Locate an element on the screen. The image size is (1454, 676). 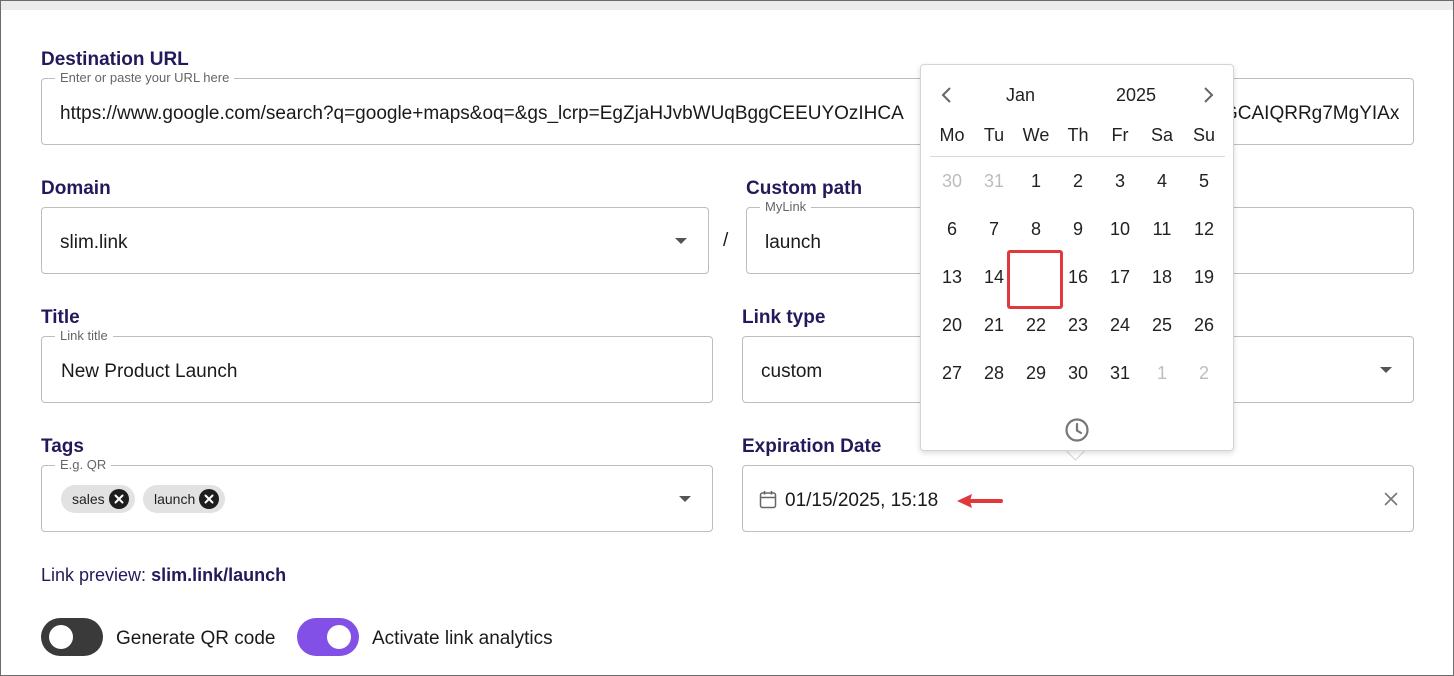
weekday-label: Fr is located at coordinates (1120, 135).